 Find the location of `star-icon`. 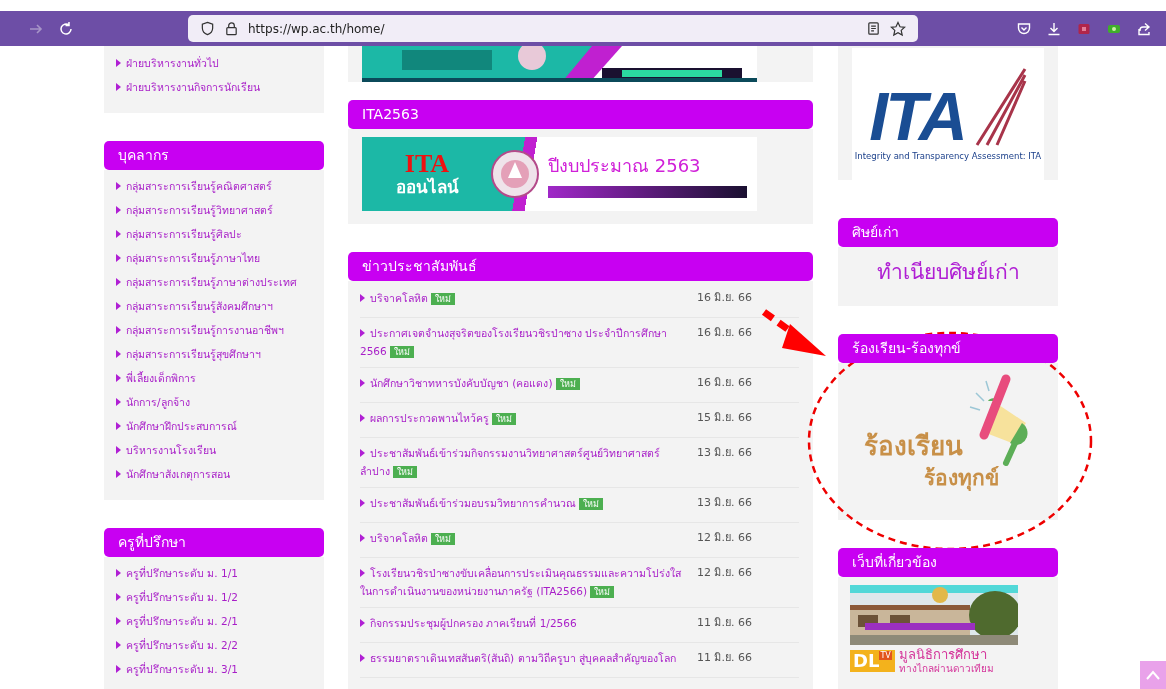

star-icon is located at coordinates (898, 28).